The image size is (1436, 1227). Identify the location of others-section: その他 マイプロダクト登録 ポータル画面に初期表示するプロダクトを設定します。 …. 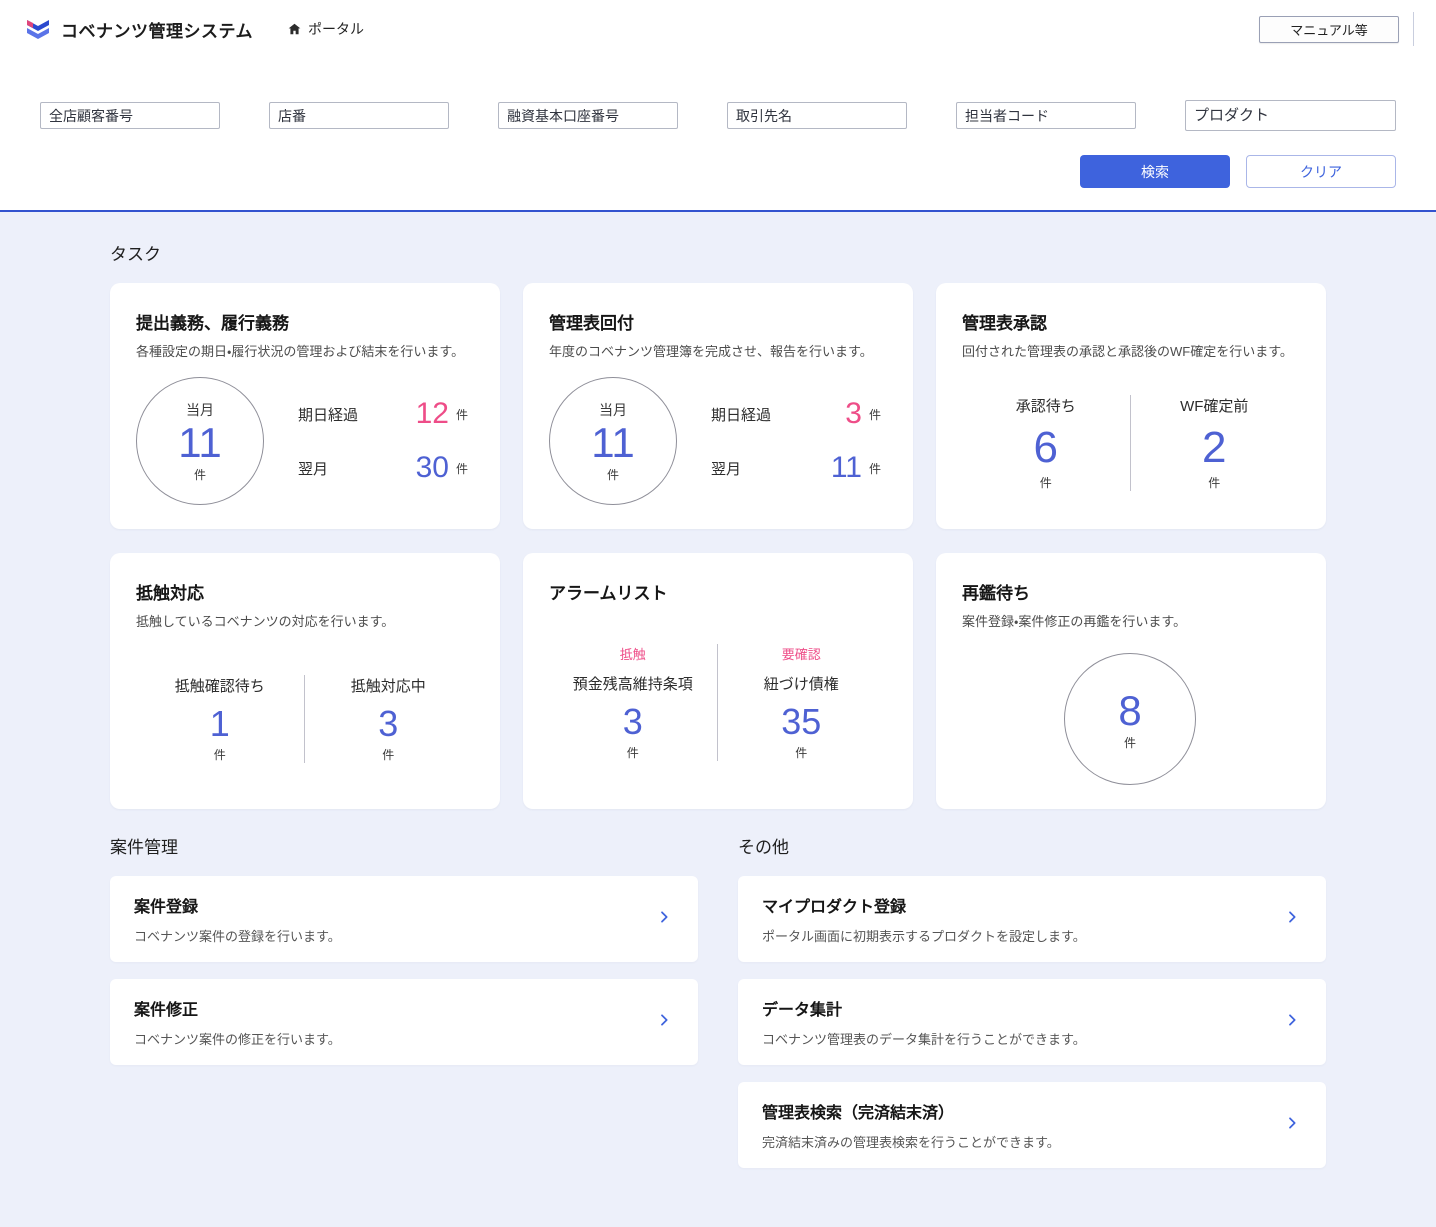
(1032, 1009).